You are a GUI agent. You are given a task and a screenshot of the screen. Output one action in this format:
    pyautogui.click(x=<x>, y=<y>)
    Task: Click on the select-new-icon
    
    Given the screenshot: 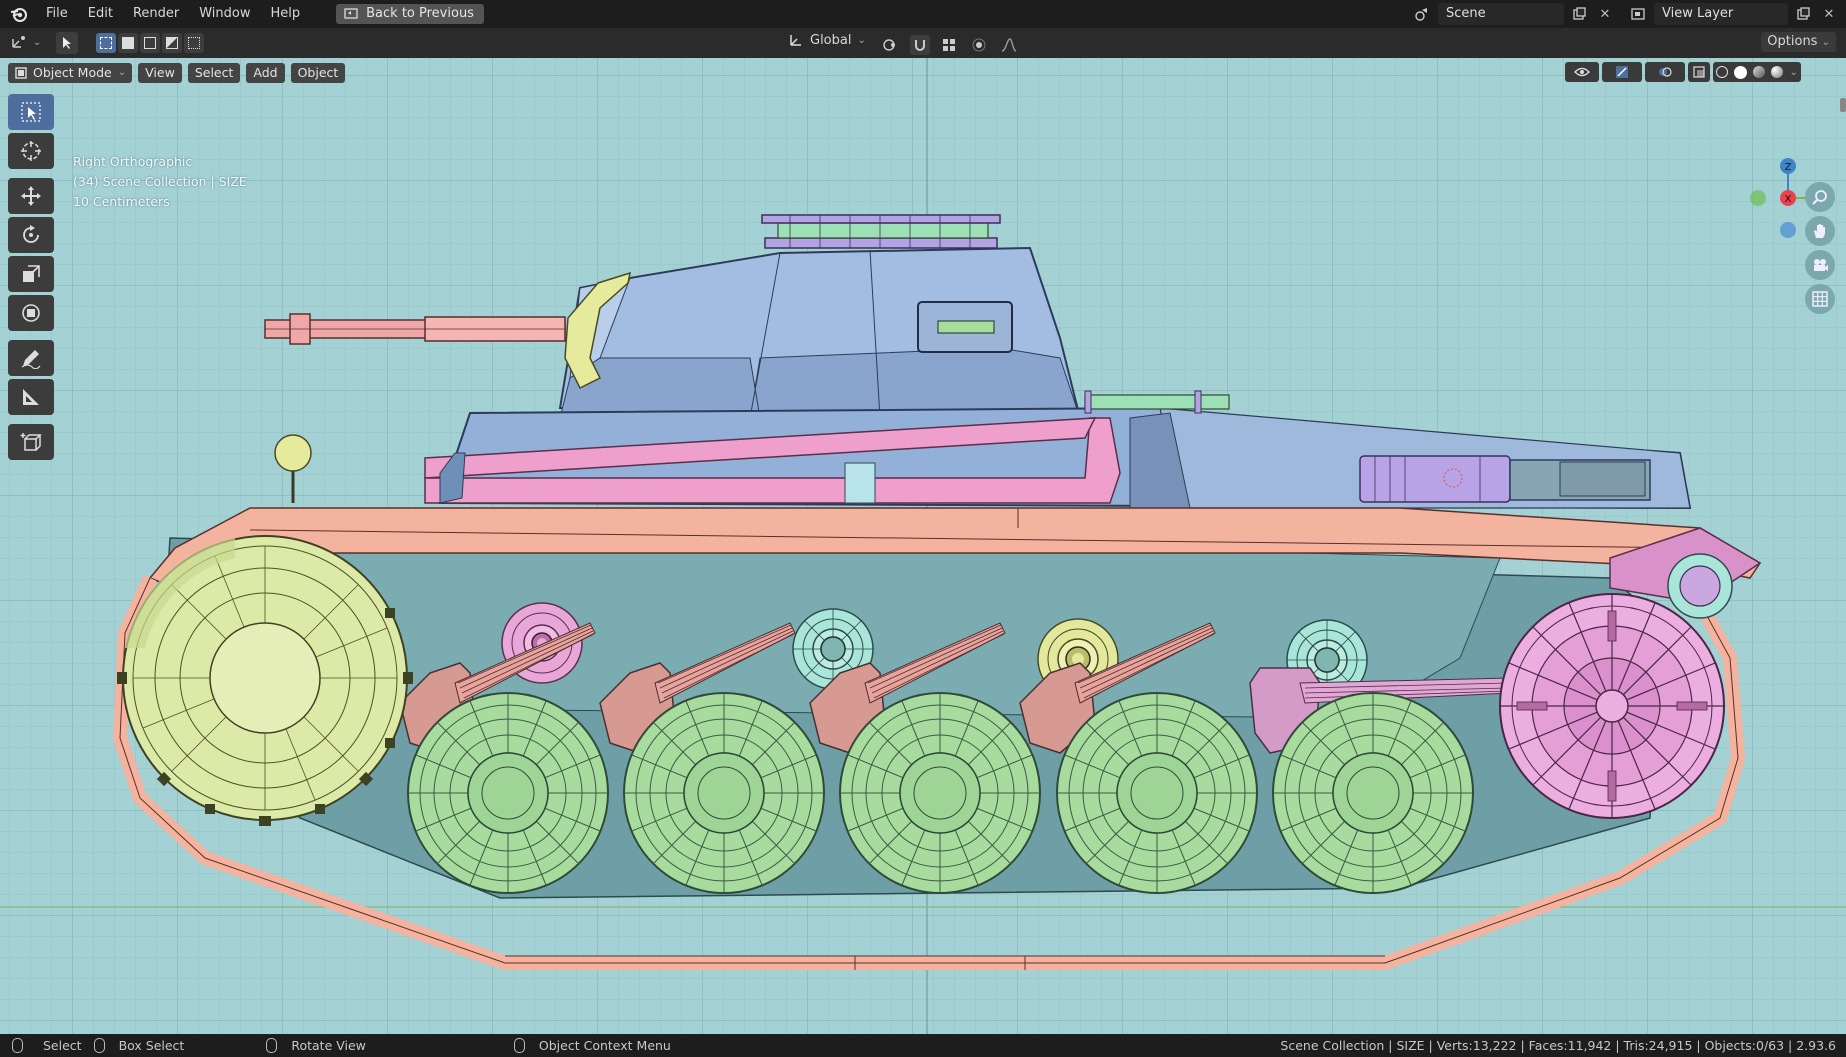 What is the action you would take?
    pyautogui.click(x=106, y=43)
    